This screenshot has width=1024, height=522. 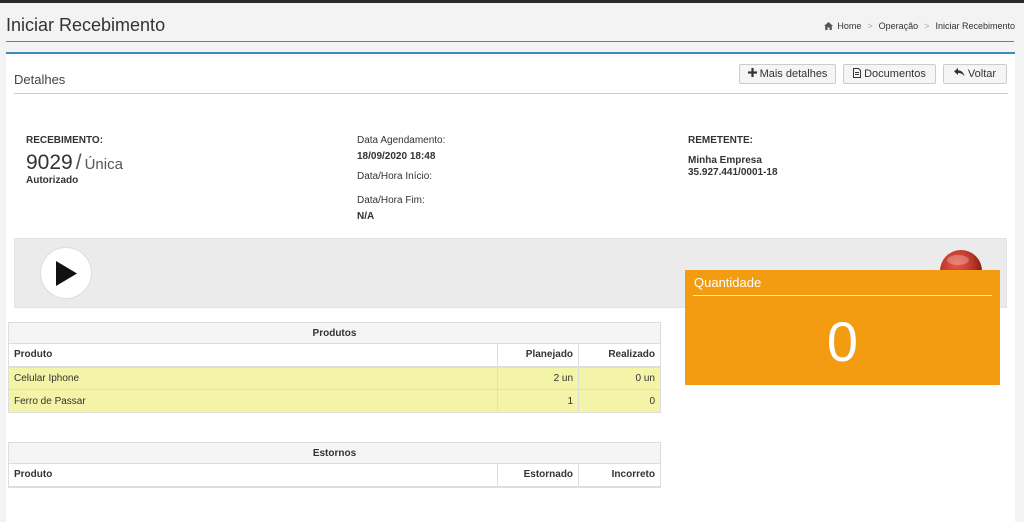 What do you see at coordinates (391, 200) in the screenshot?
I see `data-fim-label: Data/Hora Fim:` at bounding box center [391, 200].